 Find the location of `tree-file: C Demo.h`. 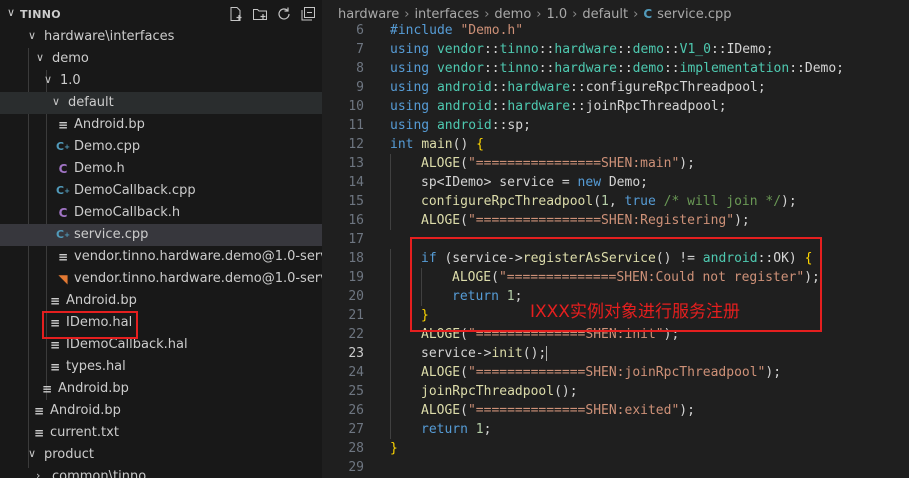

tree-file: C Demo.h is located at coordinates (161, 169).